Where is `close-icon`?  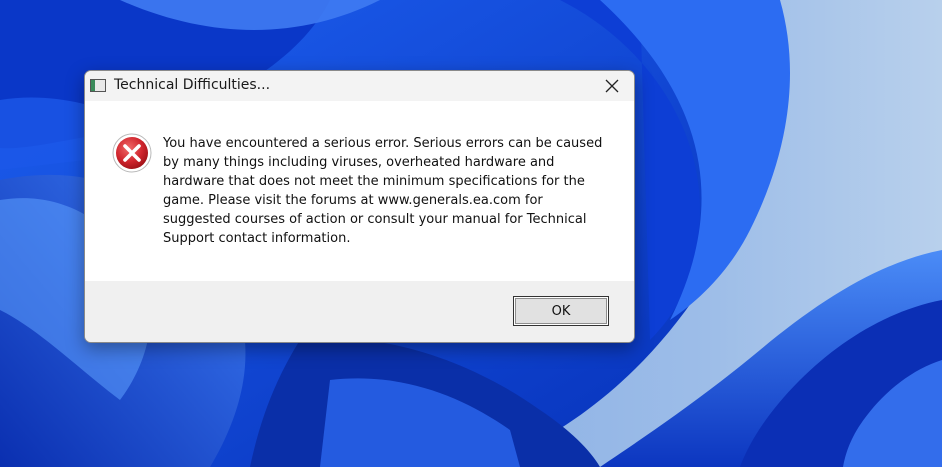
close-icon is located at coordinates (612, 86).